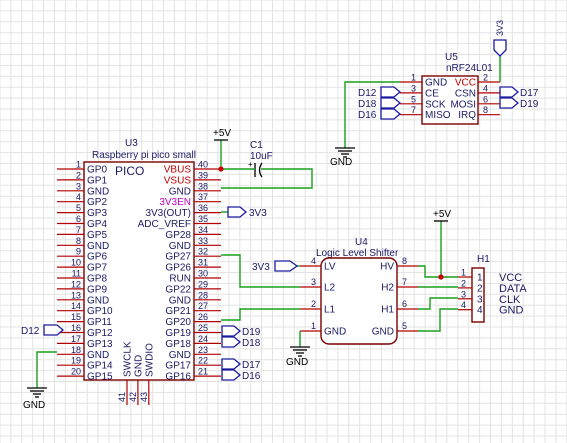 The width and height of the screenshot is (567, 443). What do you see at coordinates (76, 274) in the screenshot?
I see `u3-pin-number: 11` at bounding box center [76, 274].